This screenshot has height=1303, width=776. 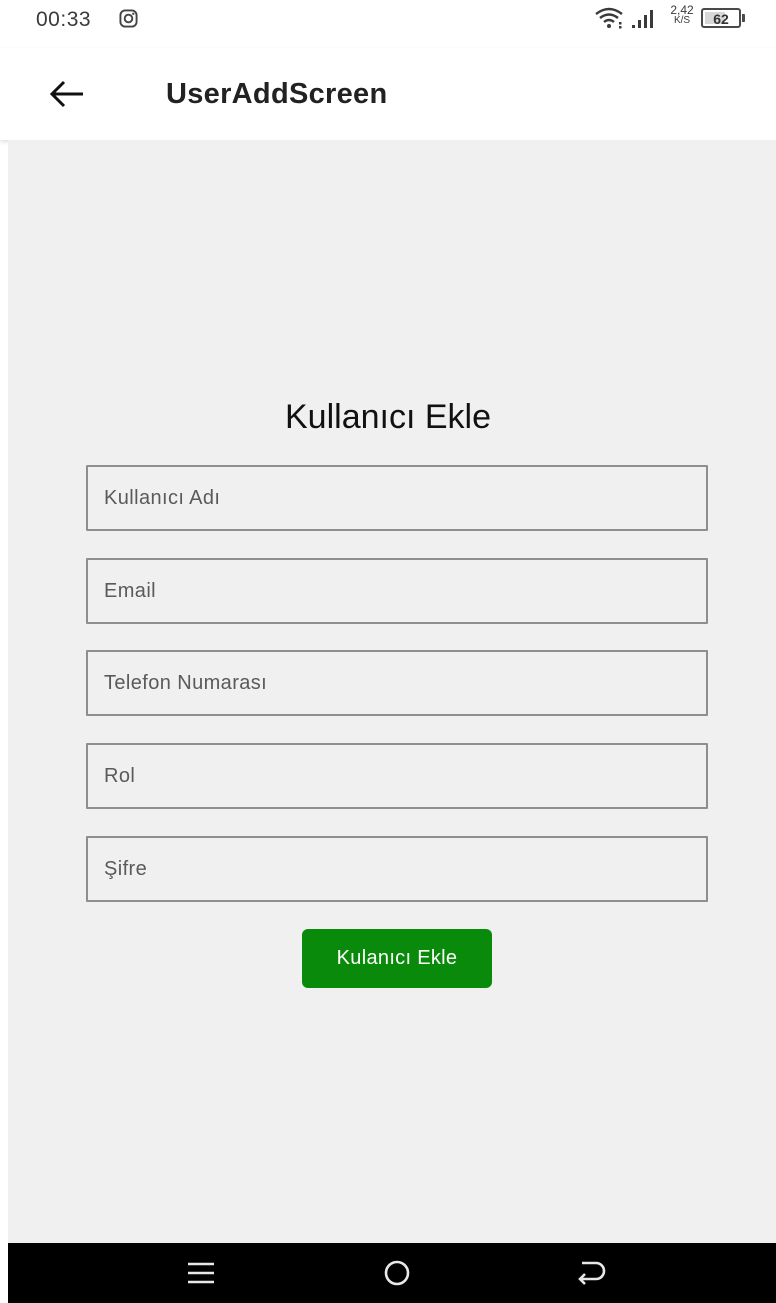 I want to click on password-input, so click(x=397, y=869).